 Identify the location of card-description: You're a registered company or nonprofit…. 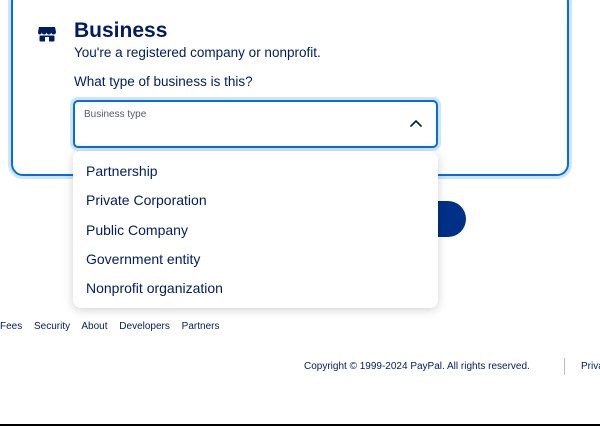
(197, 52).